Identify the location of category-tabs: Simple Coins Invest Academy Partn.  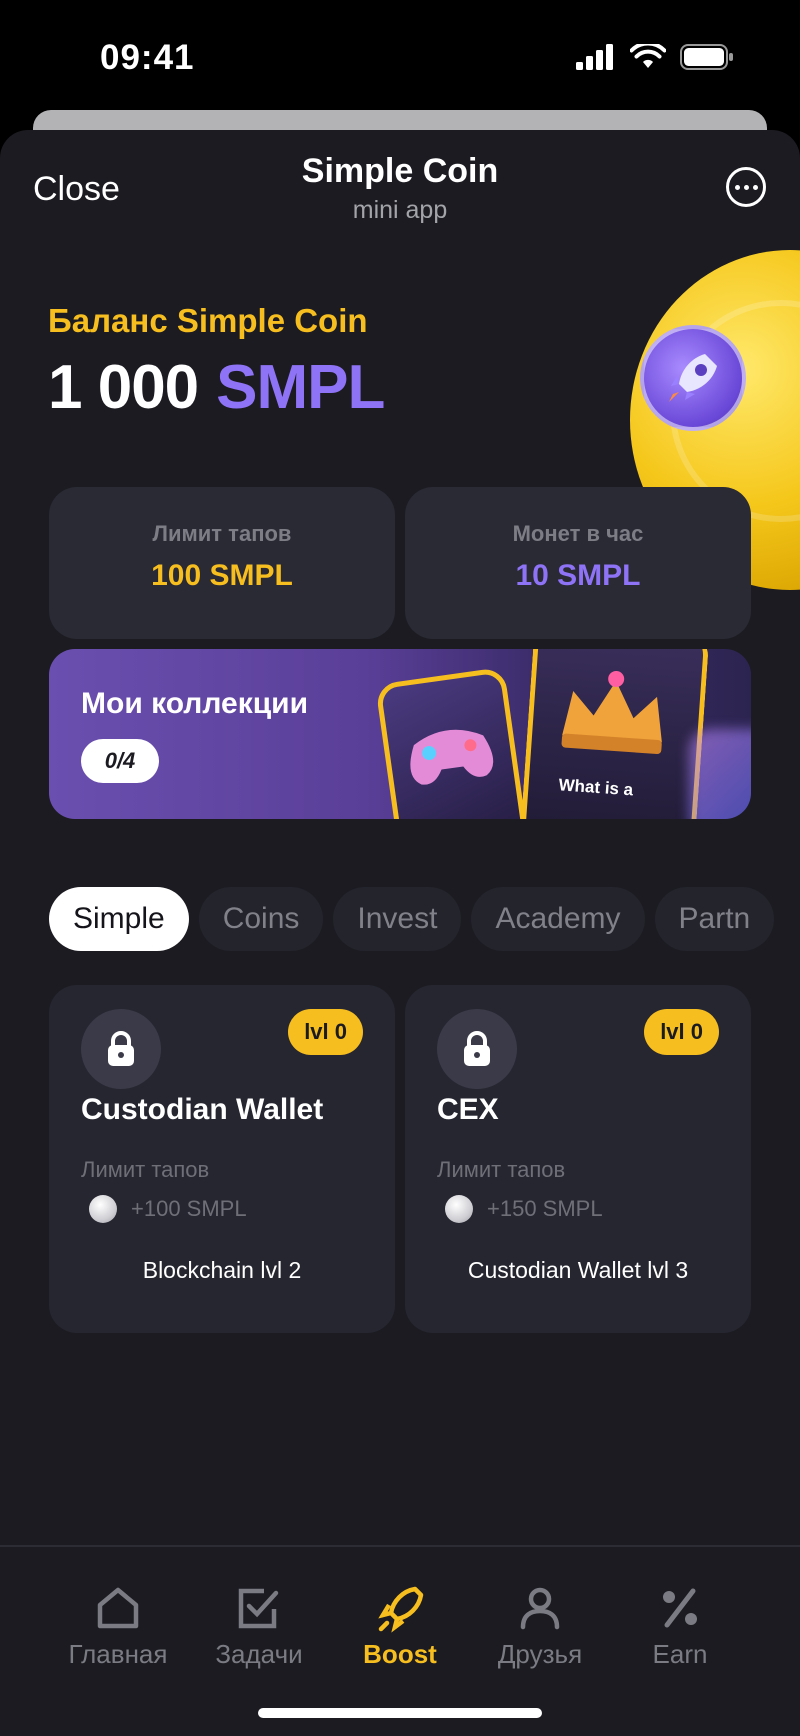
(412, 919).